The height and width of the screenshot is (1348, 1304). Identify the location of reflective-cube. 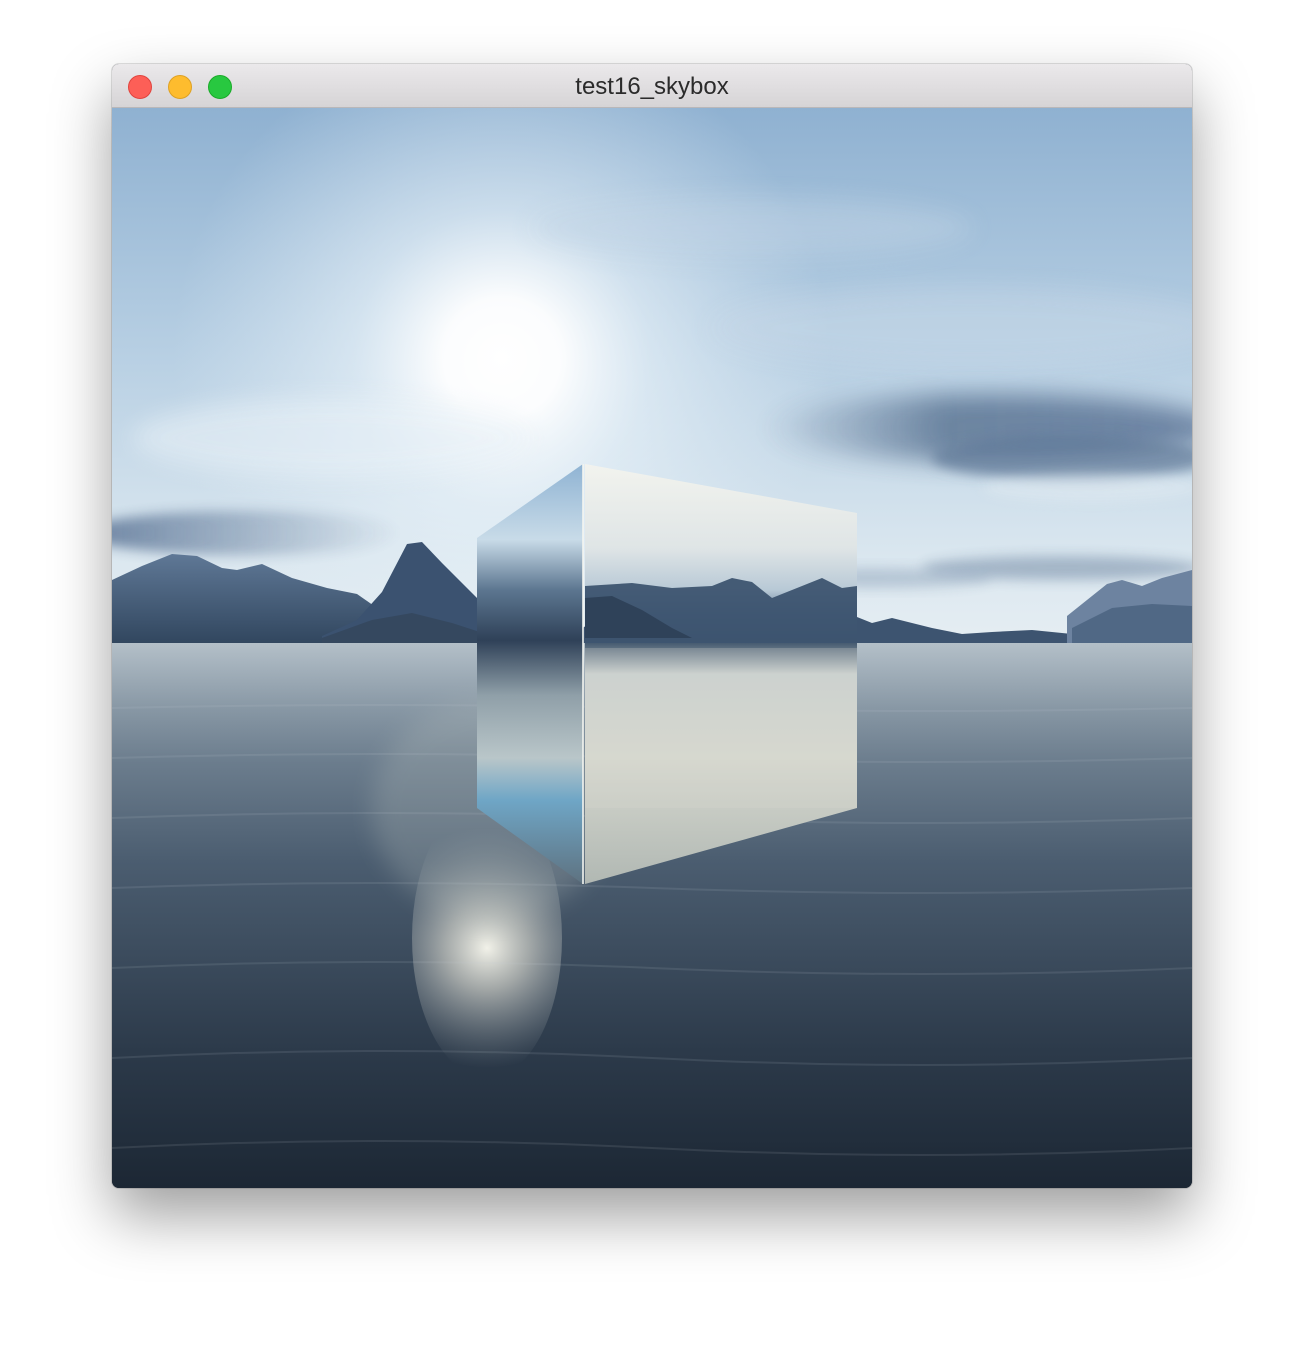
(667, 674).